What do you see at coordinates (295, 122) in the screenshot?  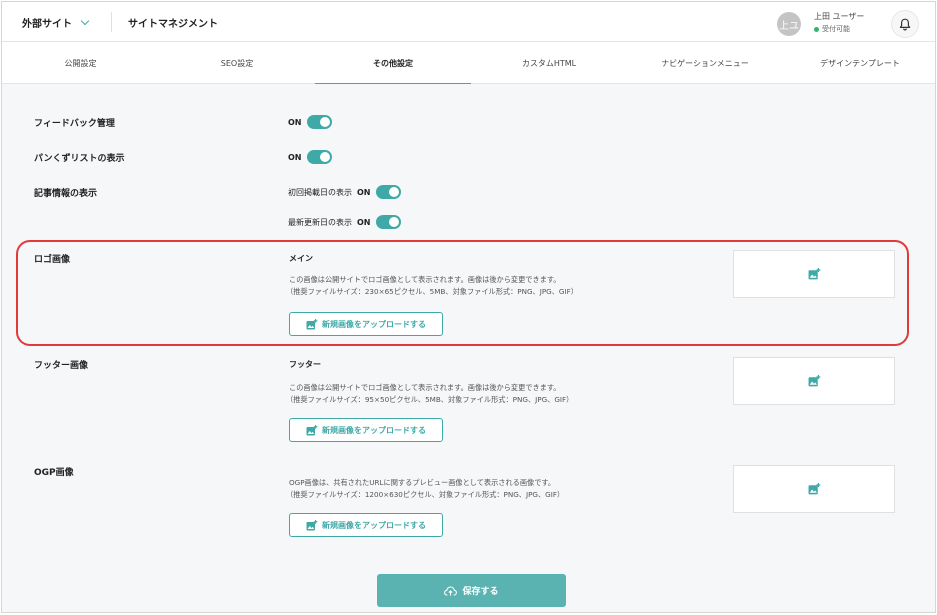 I see `feedback-toggle-text: ON` at bounding box center [295, 122].